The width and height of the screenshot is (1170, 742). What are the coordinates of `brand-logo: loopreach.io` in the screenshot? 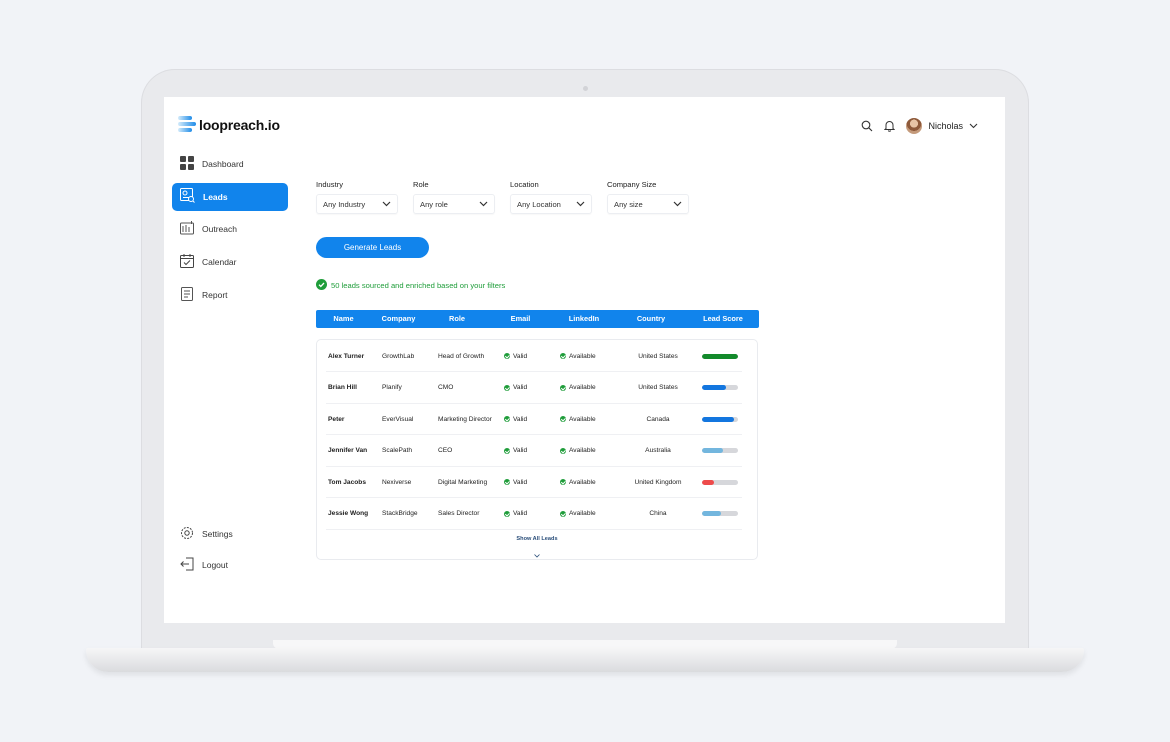 It's located at (229, 124).